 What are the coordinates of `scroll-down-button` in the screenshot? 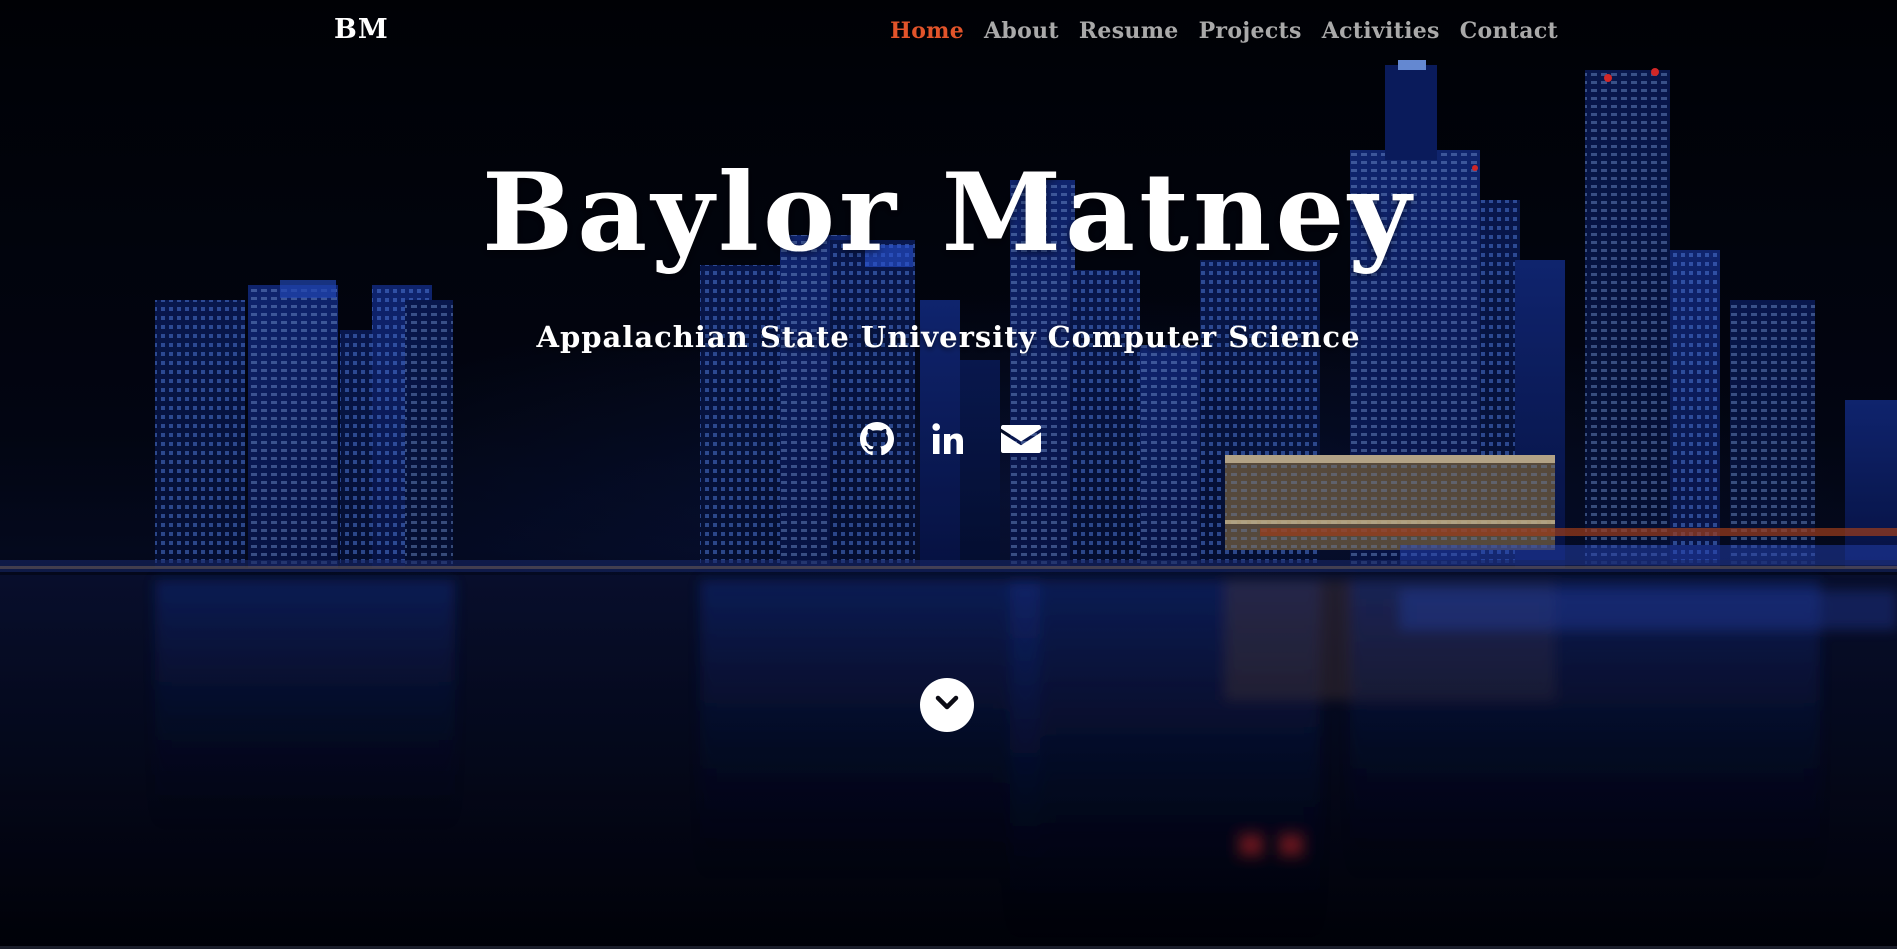 It's located at (947, 705).